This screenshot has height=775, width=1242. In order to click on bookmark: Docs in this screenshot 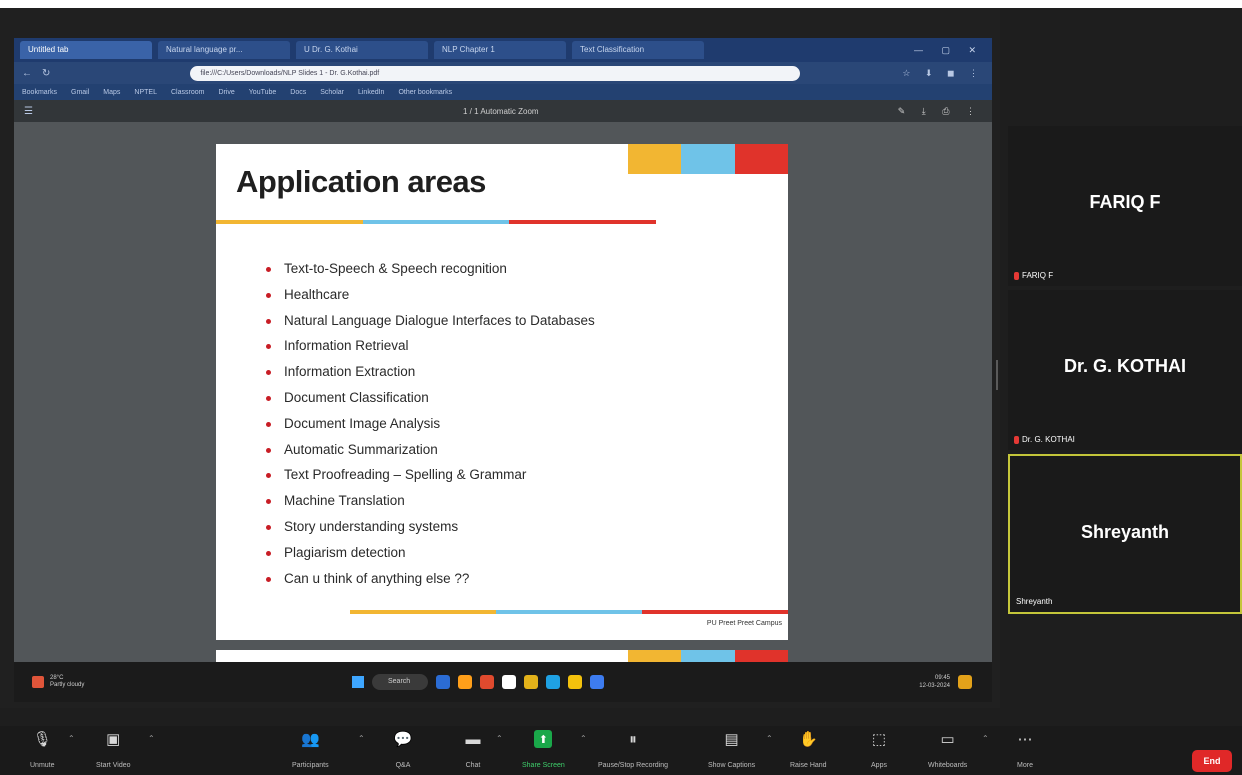, I will do `click(298, 92)`.